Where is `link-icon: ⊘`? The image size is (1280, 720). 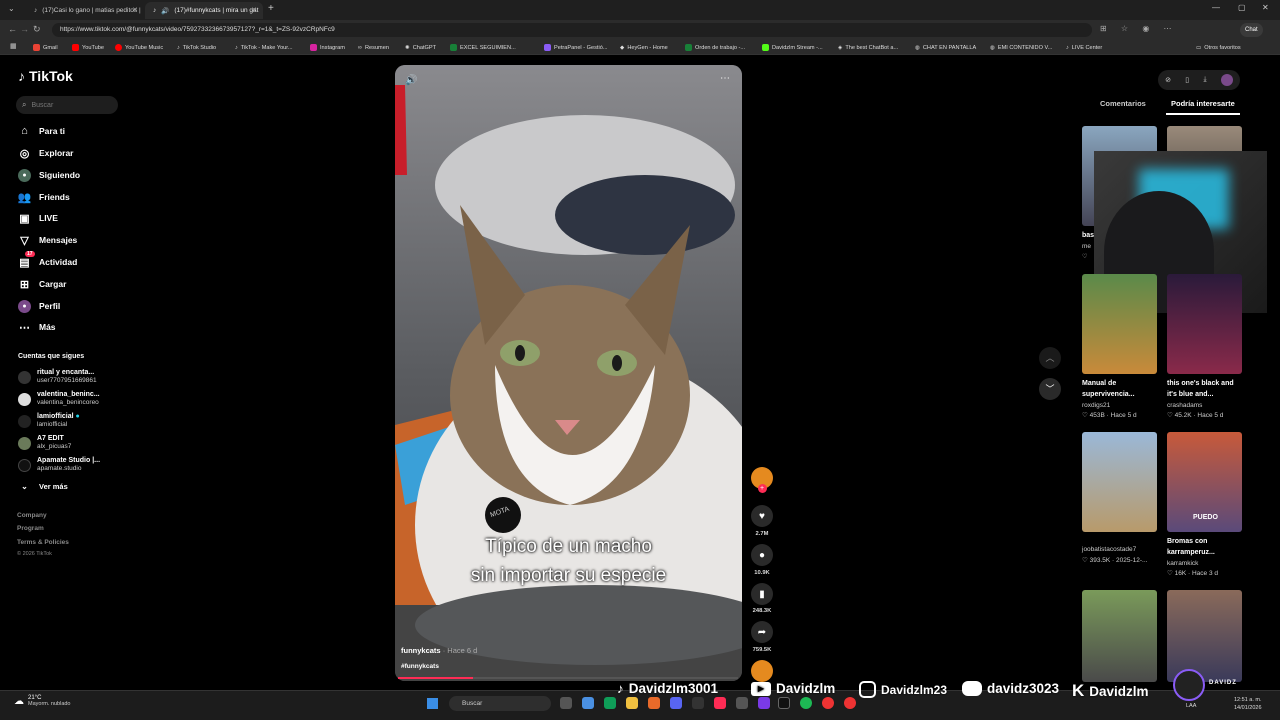 link-icon: ⊘ is located at coordinates (1168, 80).